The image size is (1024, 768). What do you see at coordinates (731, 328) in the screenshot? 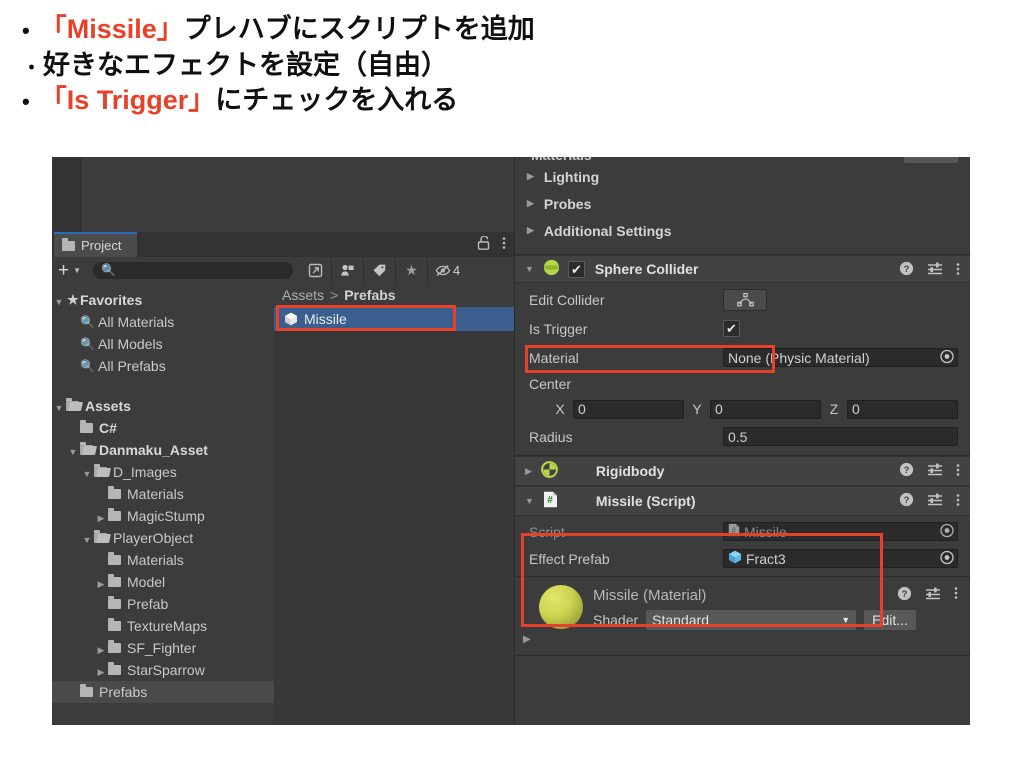
I see `is-trigger-checkbox: ✔` at bounding box center [731, 328].